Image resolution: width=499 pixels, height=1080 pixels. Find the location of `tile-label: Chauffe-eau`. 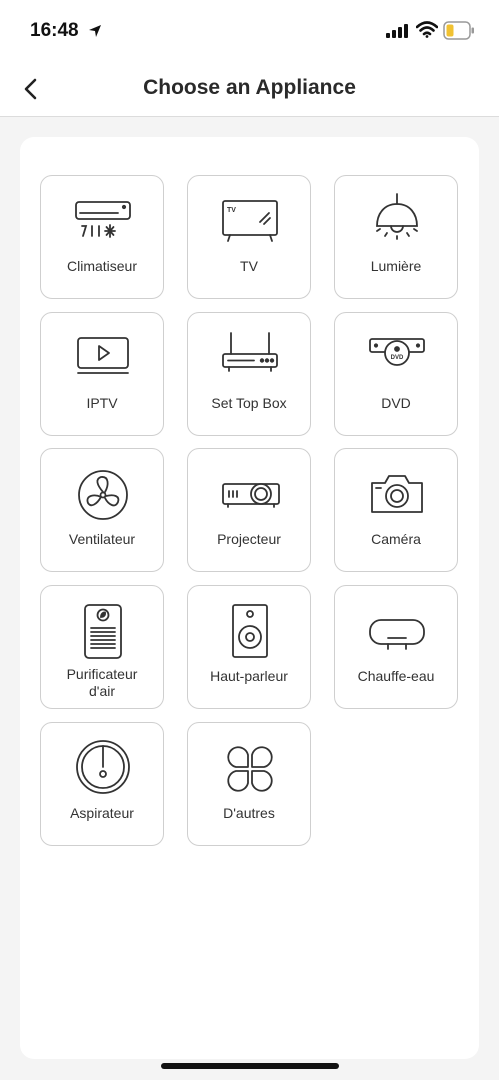

tile-label: Chauffe-eau is located at coordinates (396, 676).